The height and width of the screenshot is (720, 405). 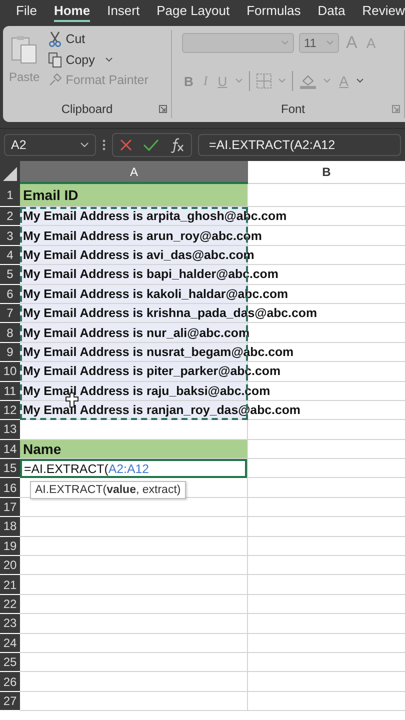 What do you see at coordinates (151, 371) in the screenshot?
I see `table-cell-text: My Email Address is piter_parker@abc.com` at bounding box center [151, 371].